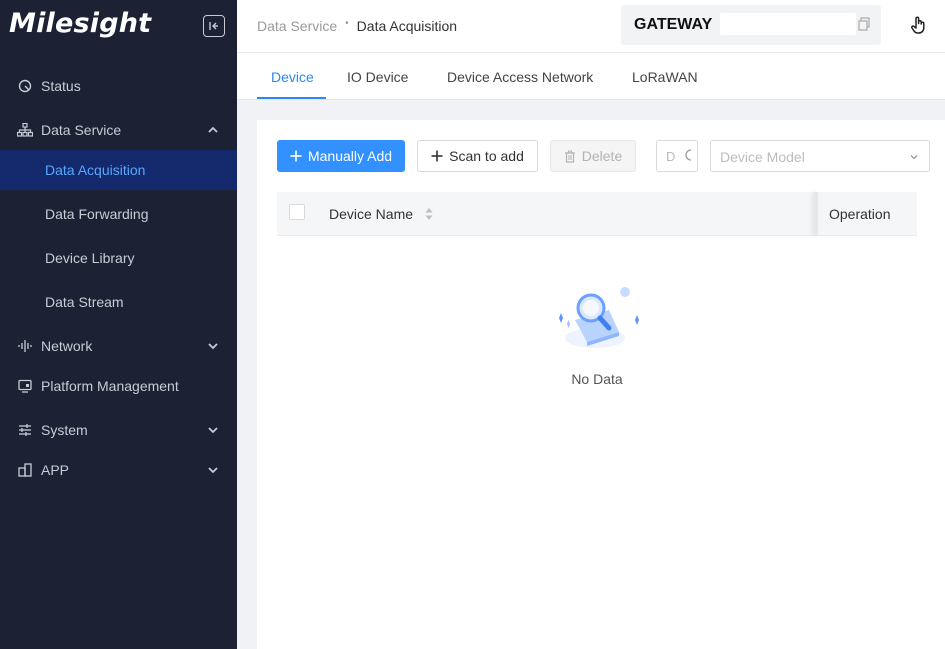 This screenshot has width=945, height=649. I want to click on column-header-device-name: Device Name, so click(371, 214).